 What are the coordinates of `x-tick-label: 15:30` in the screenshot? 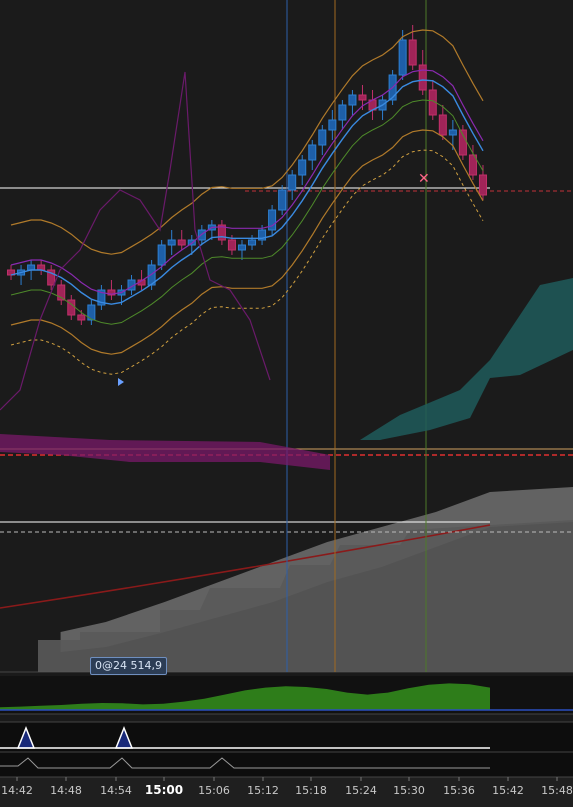 It's located at (409, 790).